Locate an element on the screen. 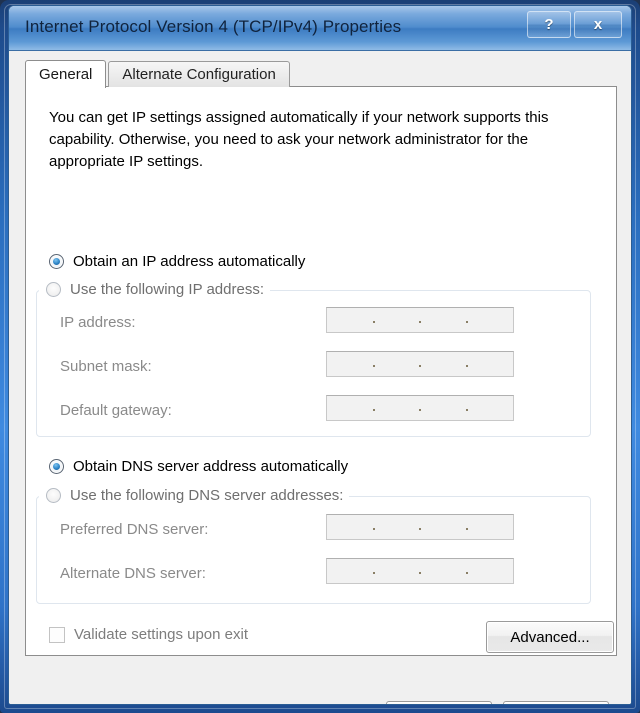 This screenshot has height=713, width=640. ip-address-label: IP address: is located at coordinates (98, 322).